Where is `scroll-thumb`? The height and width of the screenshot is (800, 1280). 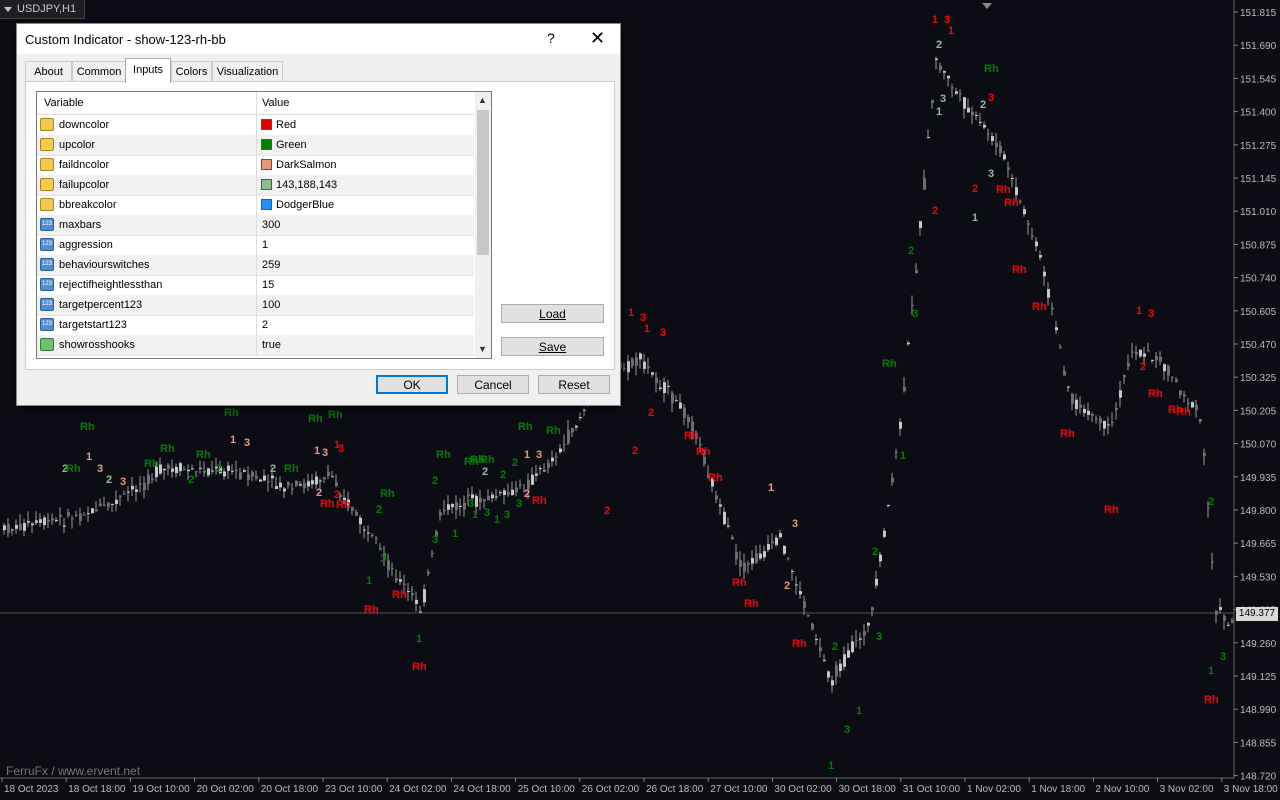 scroll-thumb is located at coordinates (483, 182).